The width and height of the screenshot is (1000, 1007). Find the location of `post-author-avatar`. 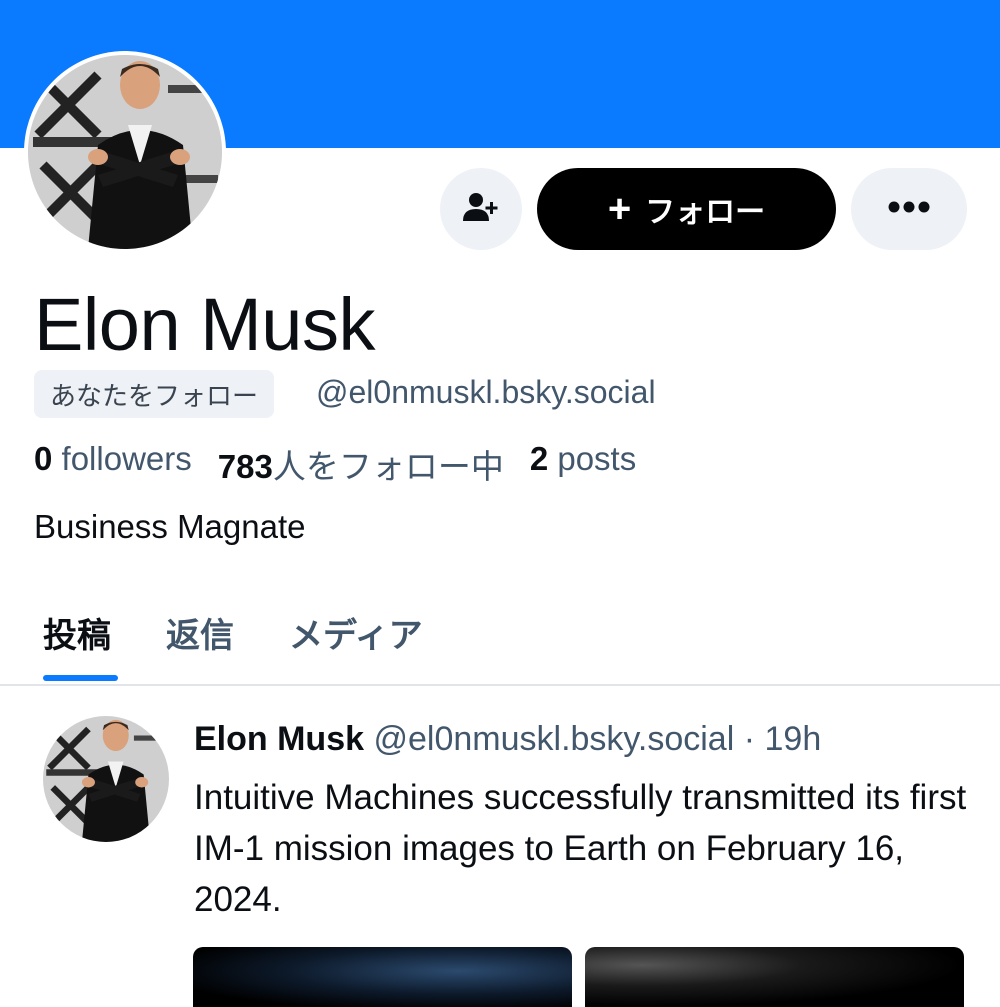

post-author-avatar is located at coordinates (106, 779).